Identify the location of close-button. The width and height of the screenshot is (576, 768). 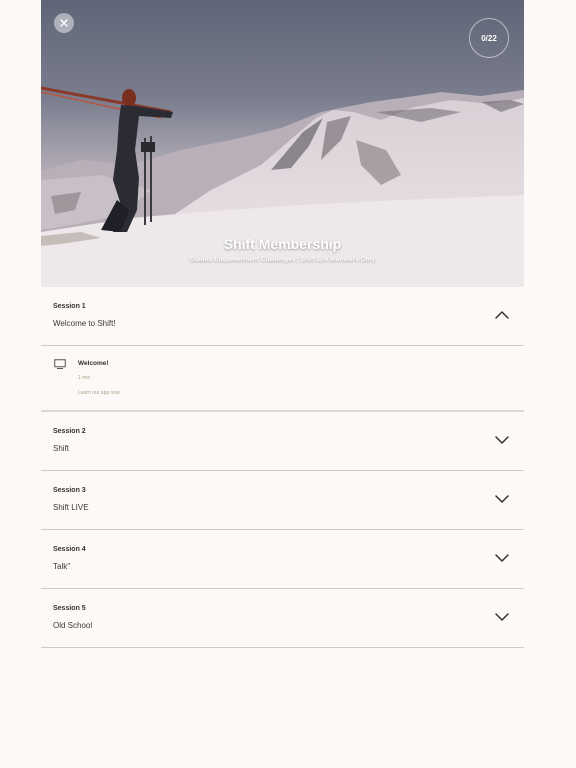
(64, 23).